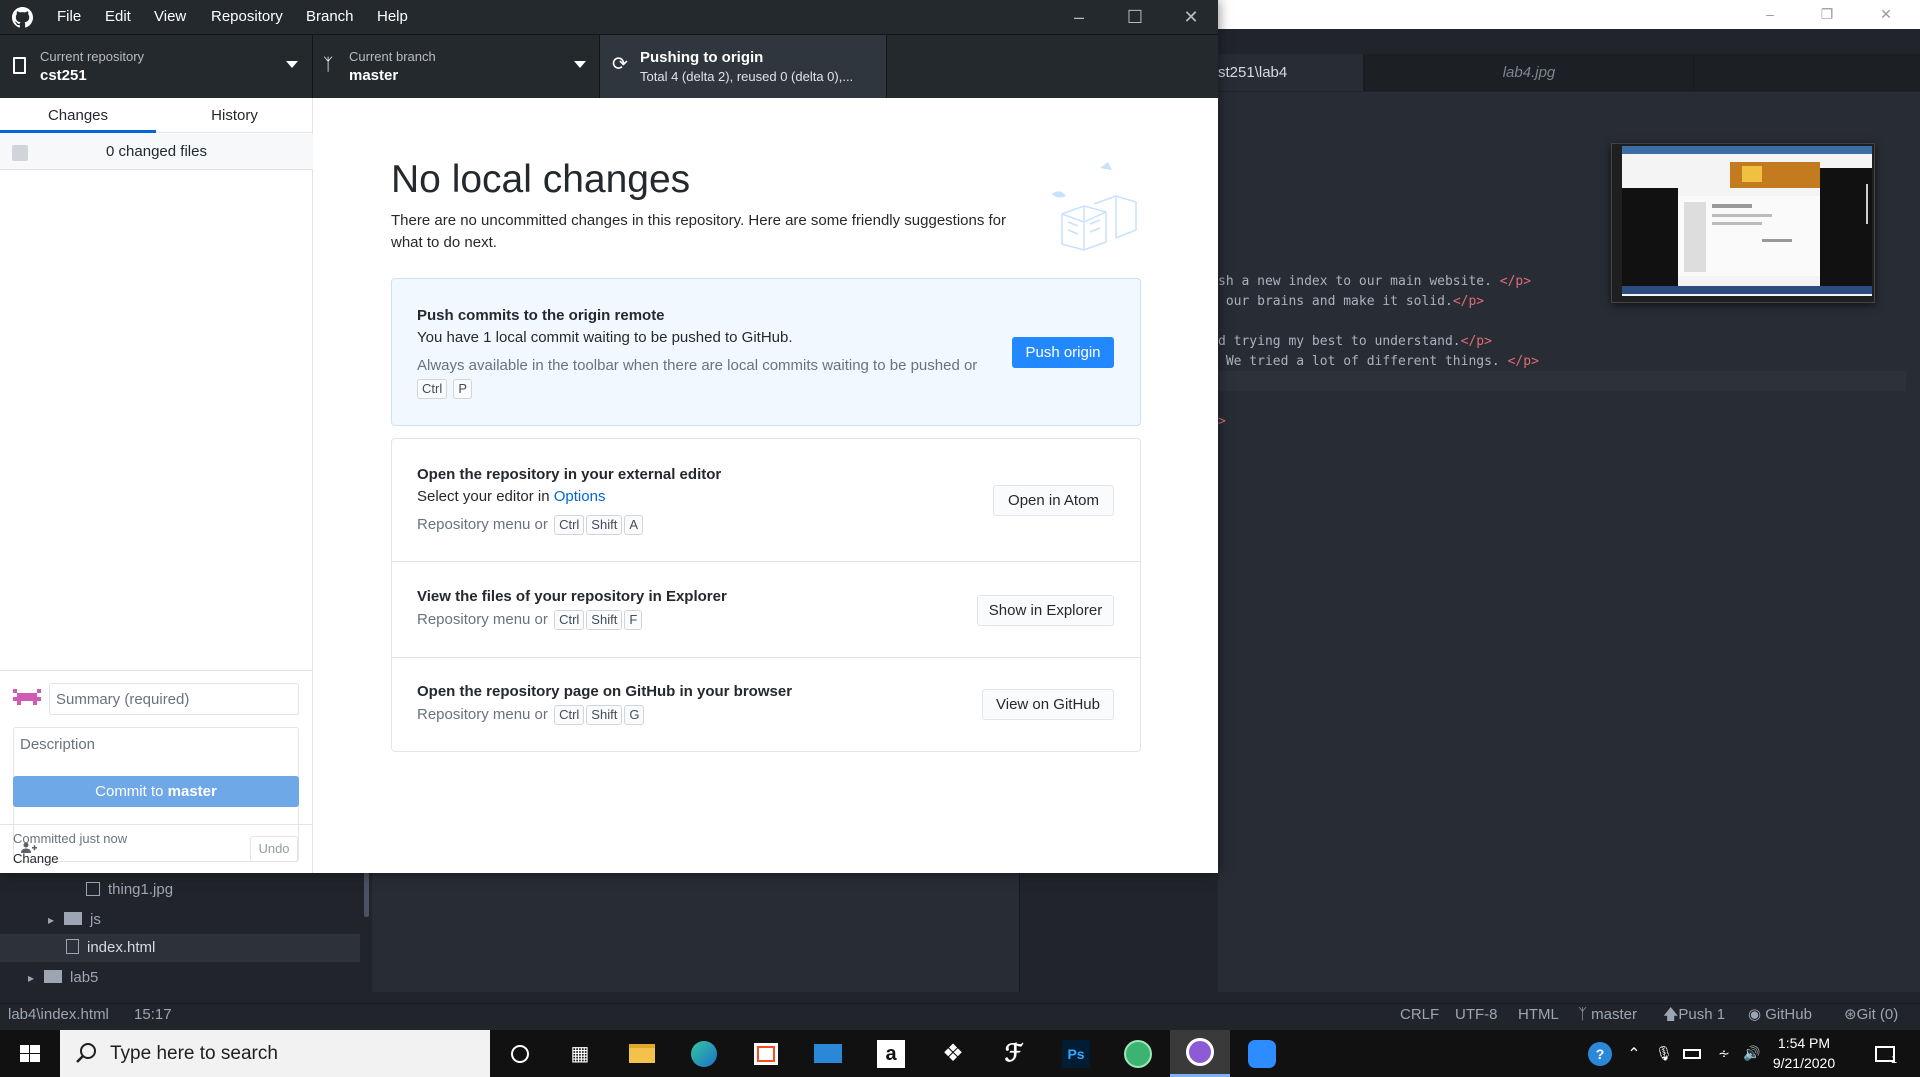 The height and width of the screenshot is (1077, 1920). Describe the element at coordinates (129, 890) in the screenshot. I see `tree-item-thing1: thing1.jpg` at that location.